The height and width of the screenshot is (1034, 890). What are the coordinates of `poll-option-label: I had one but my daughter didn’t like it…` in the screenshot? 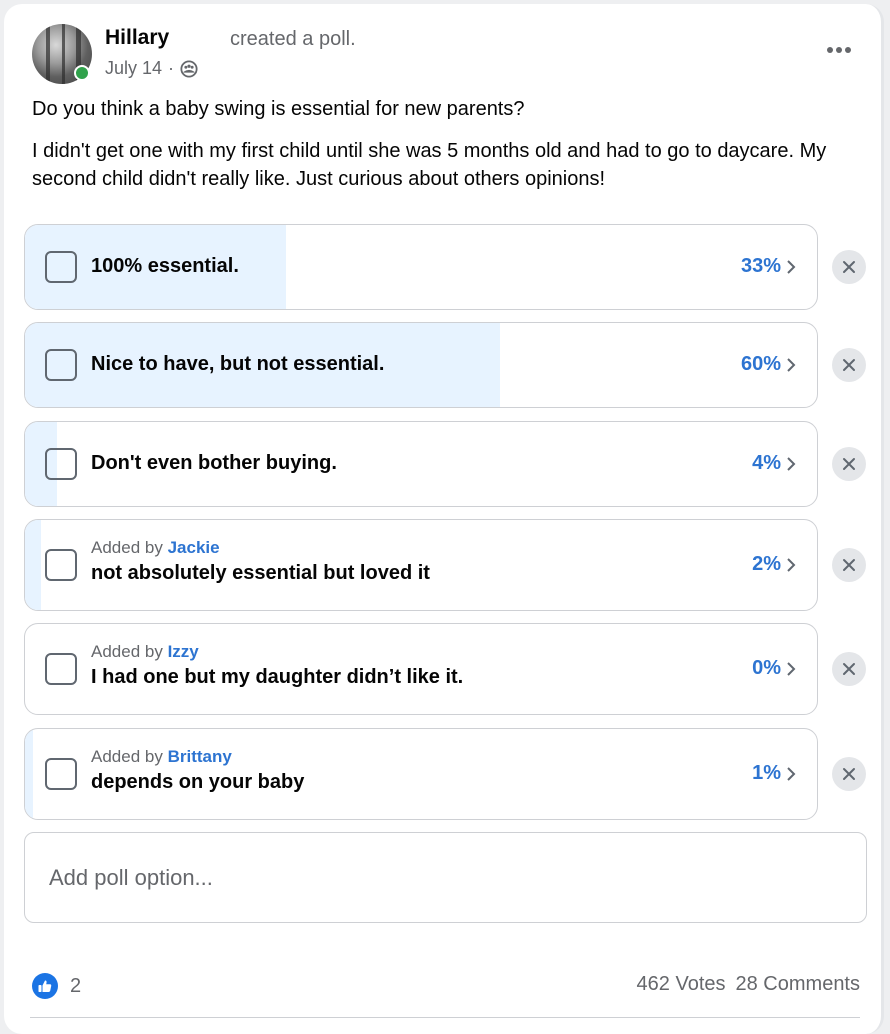 It's located at (277, 677).